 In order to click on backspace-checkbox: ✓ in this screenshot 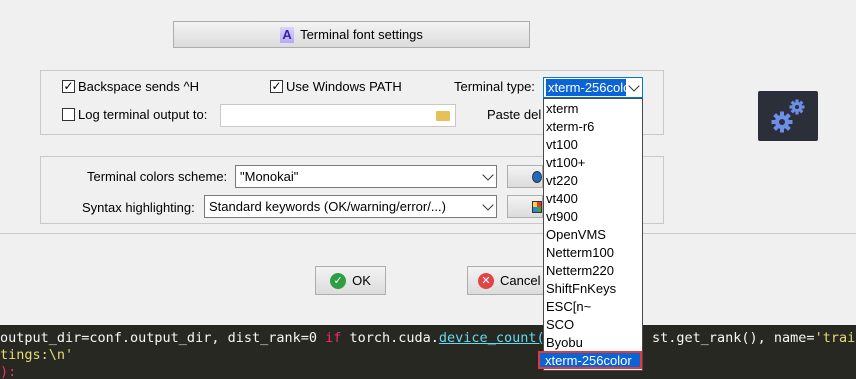, I will do `click(68, 86)`.